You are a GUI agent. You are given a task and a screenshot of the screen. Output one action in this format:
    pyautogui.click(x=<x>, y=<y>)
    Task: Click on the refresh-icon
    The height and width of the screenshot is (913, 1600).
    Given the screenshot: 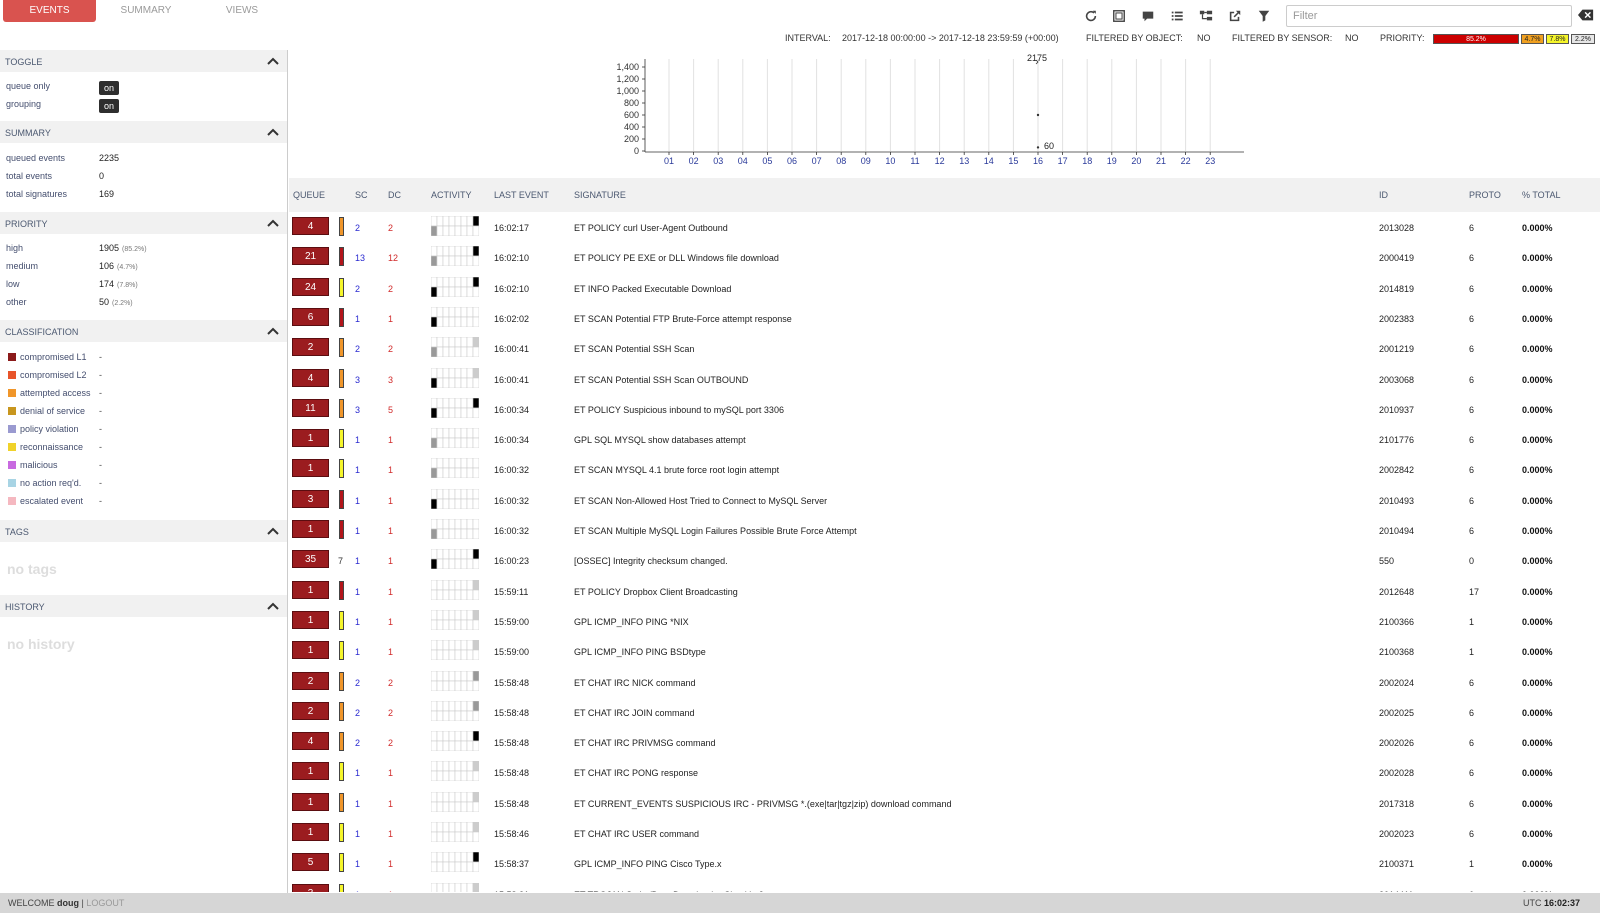 What is the action you would take?
    pyautogui.click(x=1091, y=16)
    